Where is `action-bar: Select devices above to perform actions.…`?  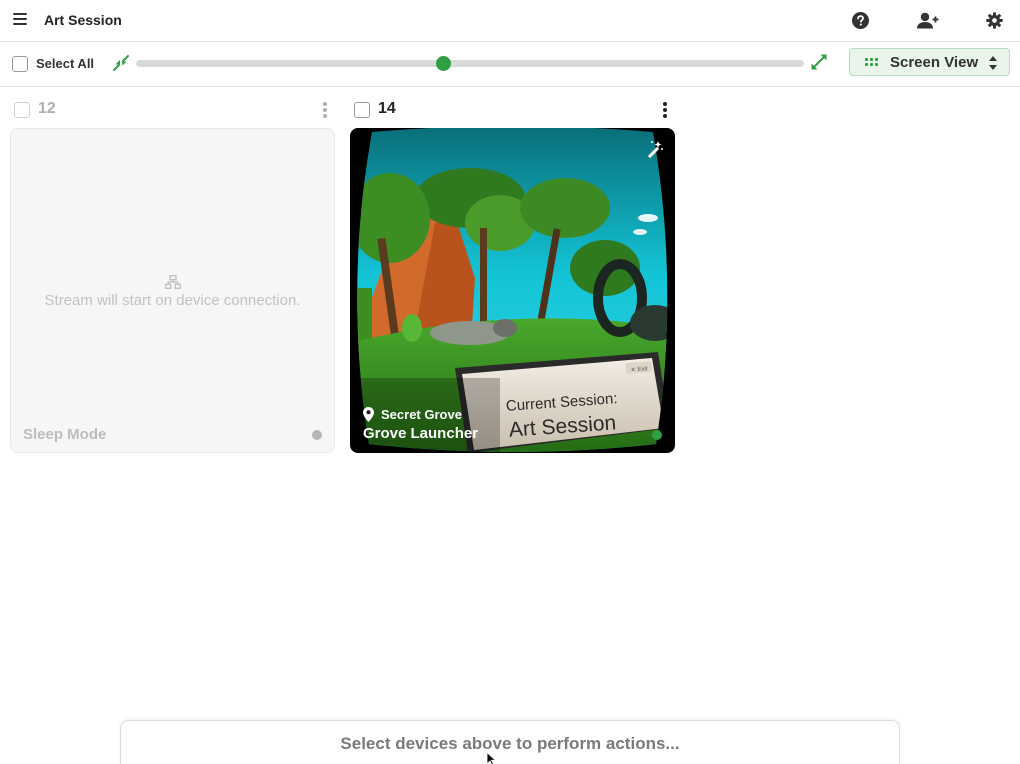
action-bar: Select devices above to perform actions.… is located at coordinates (510, 742).